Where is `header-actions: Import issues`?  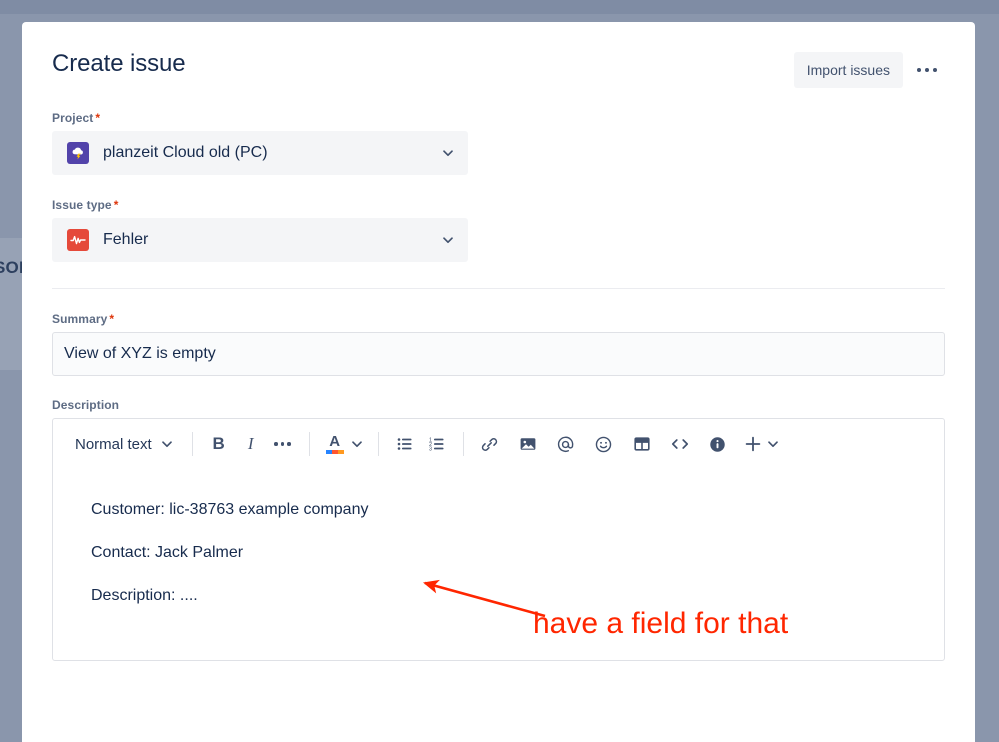
header-actions: Import issues is located at coordinates (869, 68).